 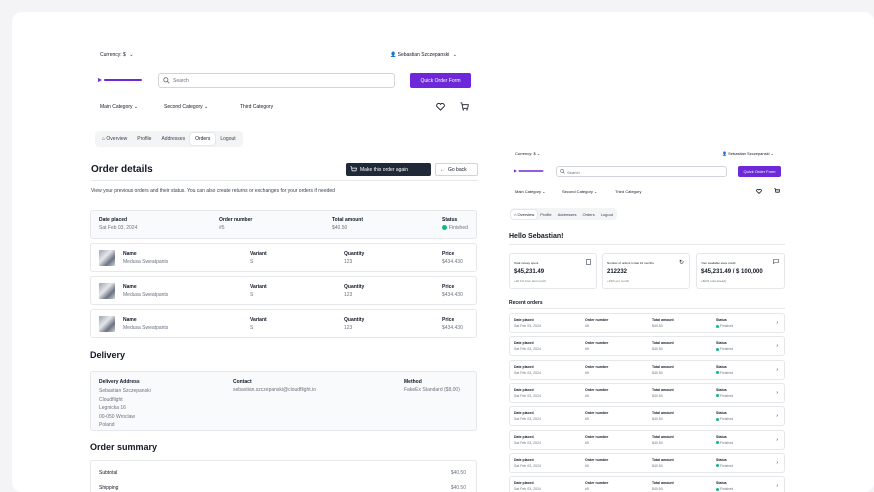 I want to click on tab-label: Overview, so click(x=526, y=214).